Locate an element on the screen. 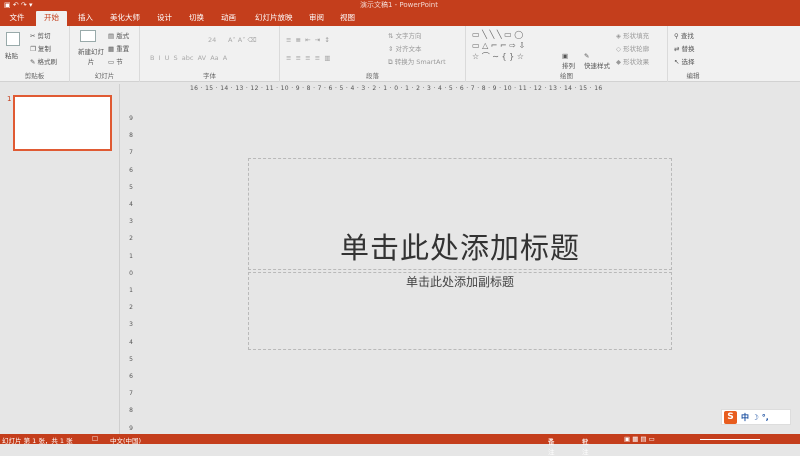 The width and height of the screenshot is (800, 456). tab-design: 设计 is located at coordinates (164, 17).